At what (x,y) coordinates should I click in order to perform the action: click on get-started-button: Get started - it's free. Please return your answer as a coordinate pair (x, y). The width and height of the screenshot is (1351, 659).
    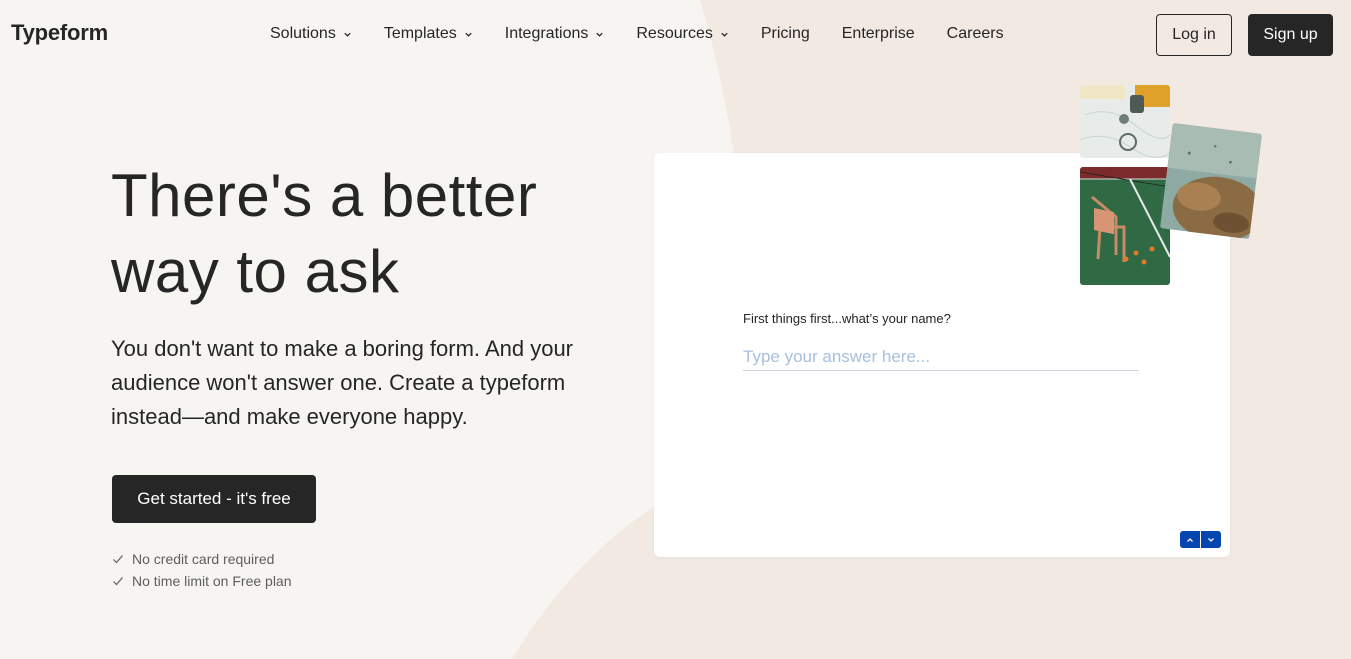
    Looking at the image, I should click on (214, 499).